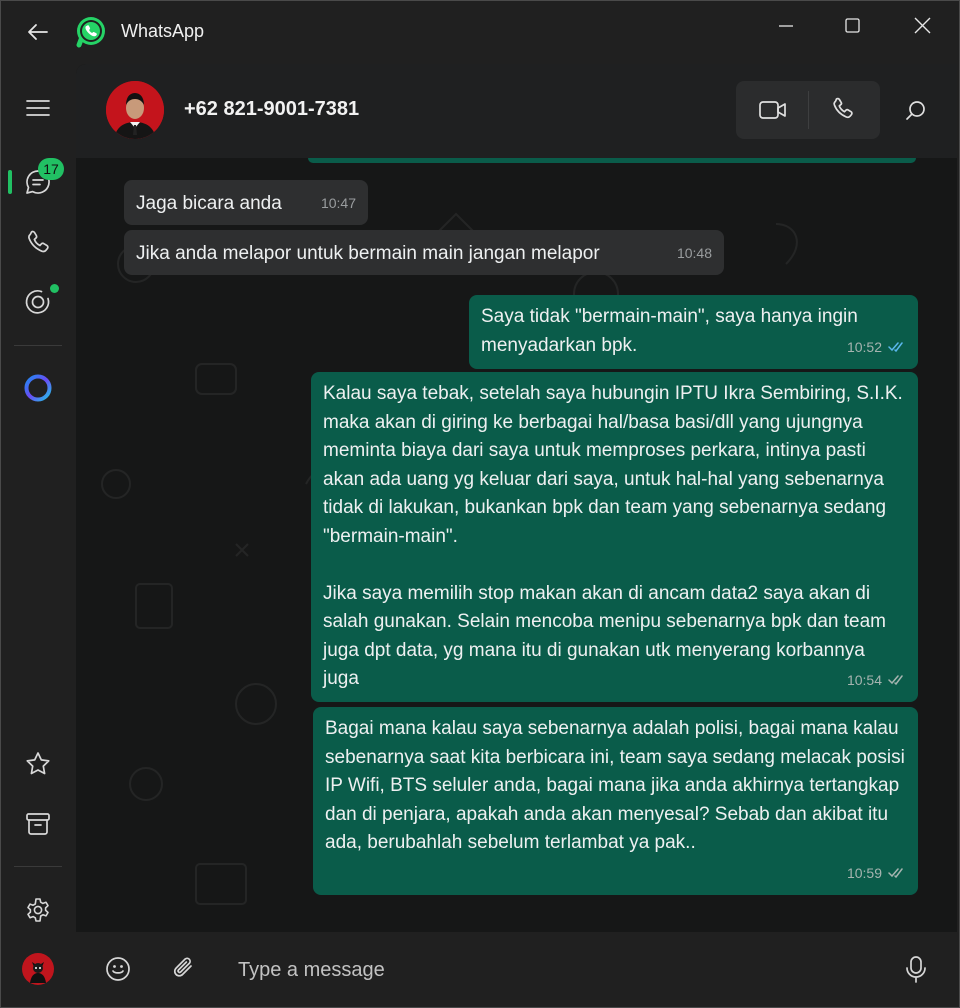  Describe the element at coordinates (118, 969) in the screenshot. I see `emoji-icon` at that location.